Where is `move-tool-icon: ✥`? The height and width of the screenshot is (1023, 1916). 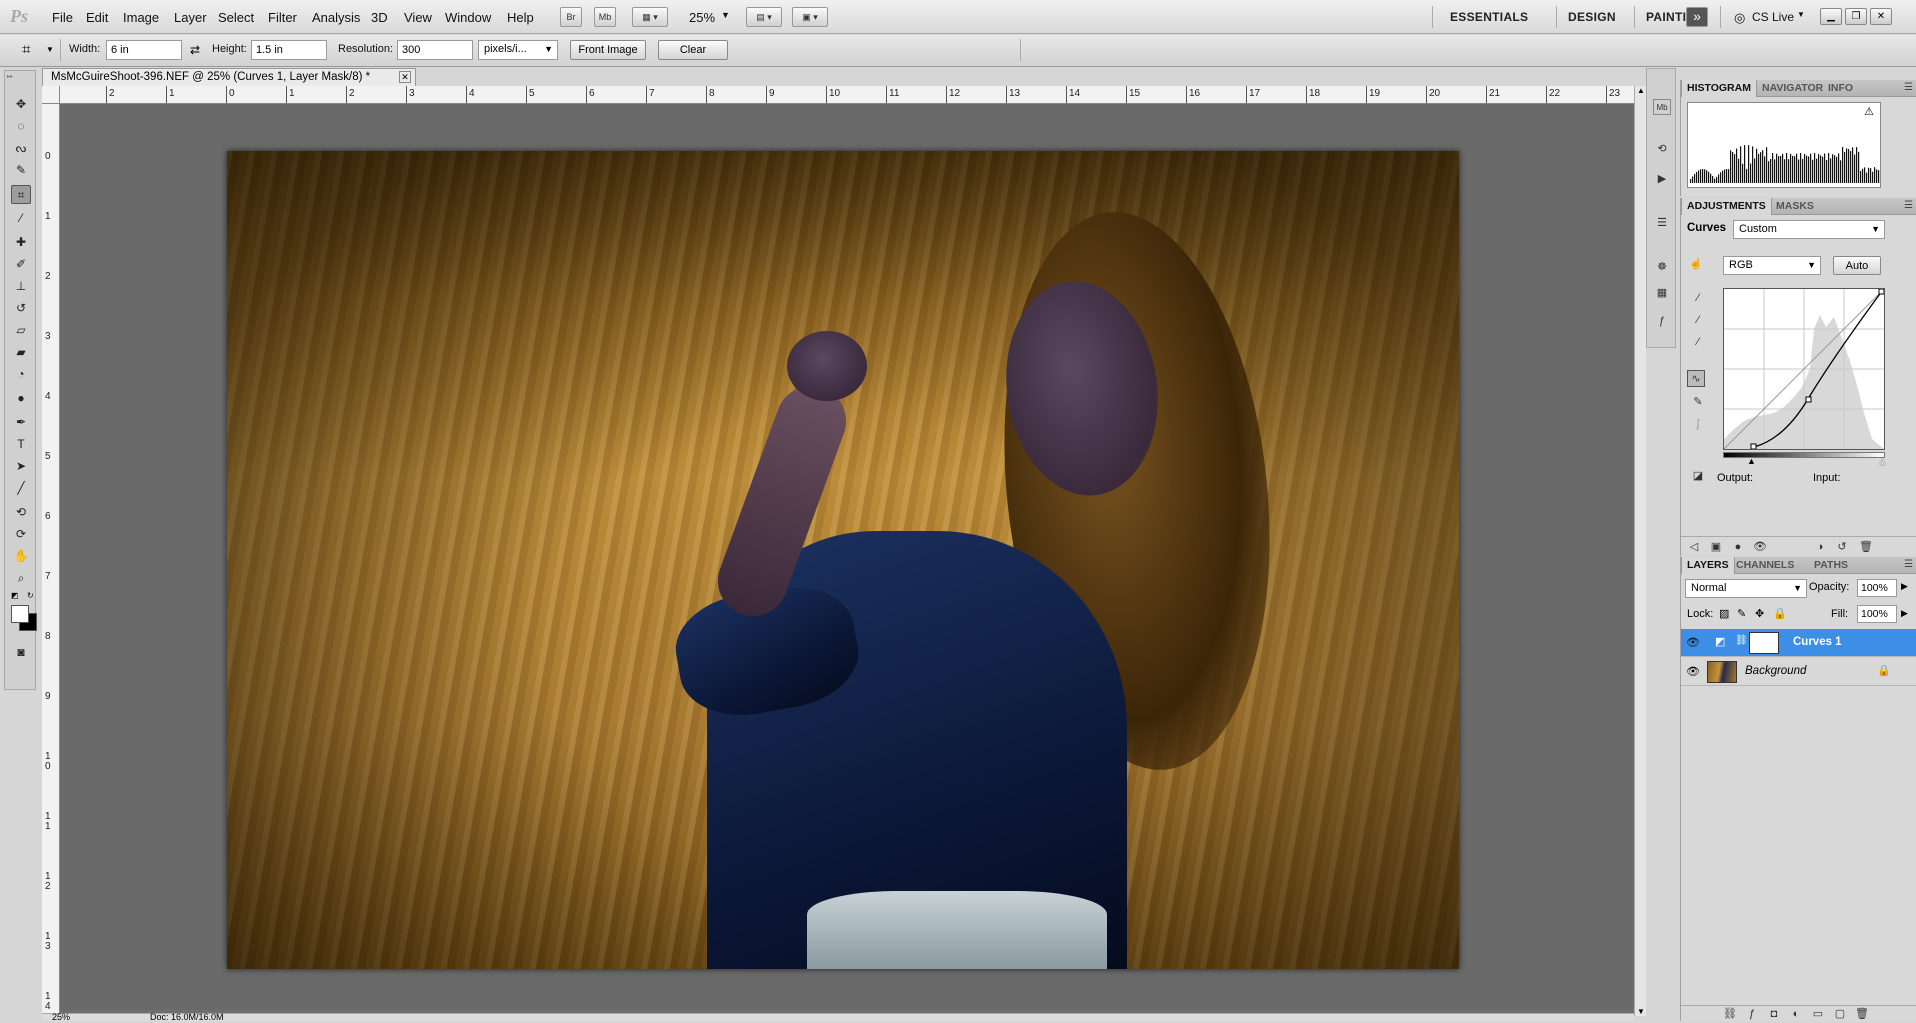 move-tool-icon: ✥ is located at coordinates (21, 104).